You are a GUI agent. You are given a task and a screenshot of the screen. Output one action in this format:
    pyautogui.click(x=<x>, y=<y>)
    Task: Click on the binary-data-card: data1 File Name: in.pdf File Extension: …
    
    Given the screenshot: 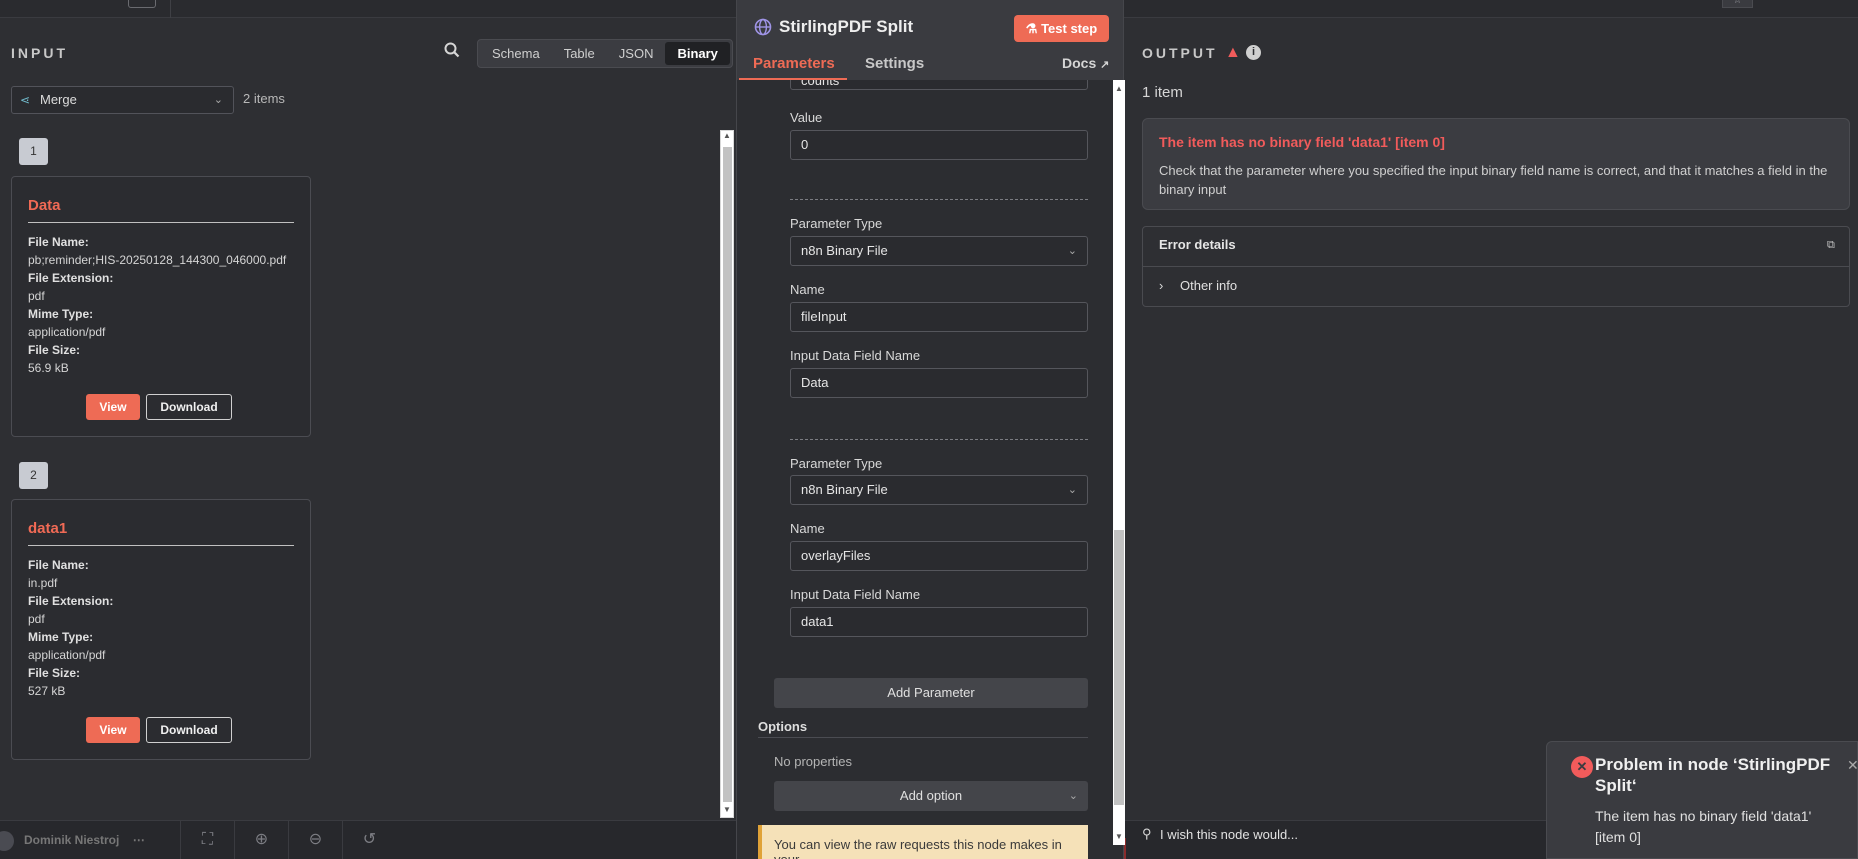 What is the action you would take?
    pyautogui.click(x=161, y=629)
    